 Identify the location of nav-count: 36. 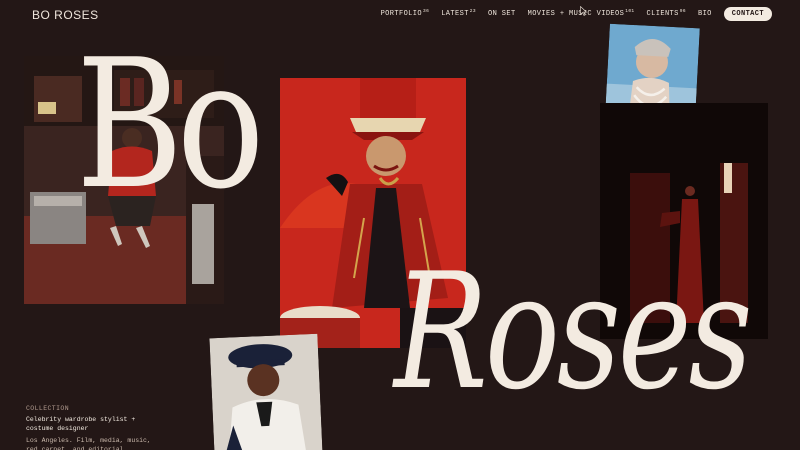
(426, 11).